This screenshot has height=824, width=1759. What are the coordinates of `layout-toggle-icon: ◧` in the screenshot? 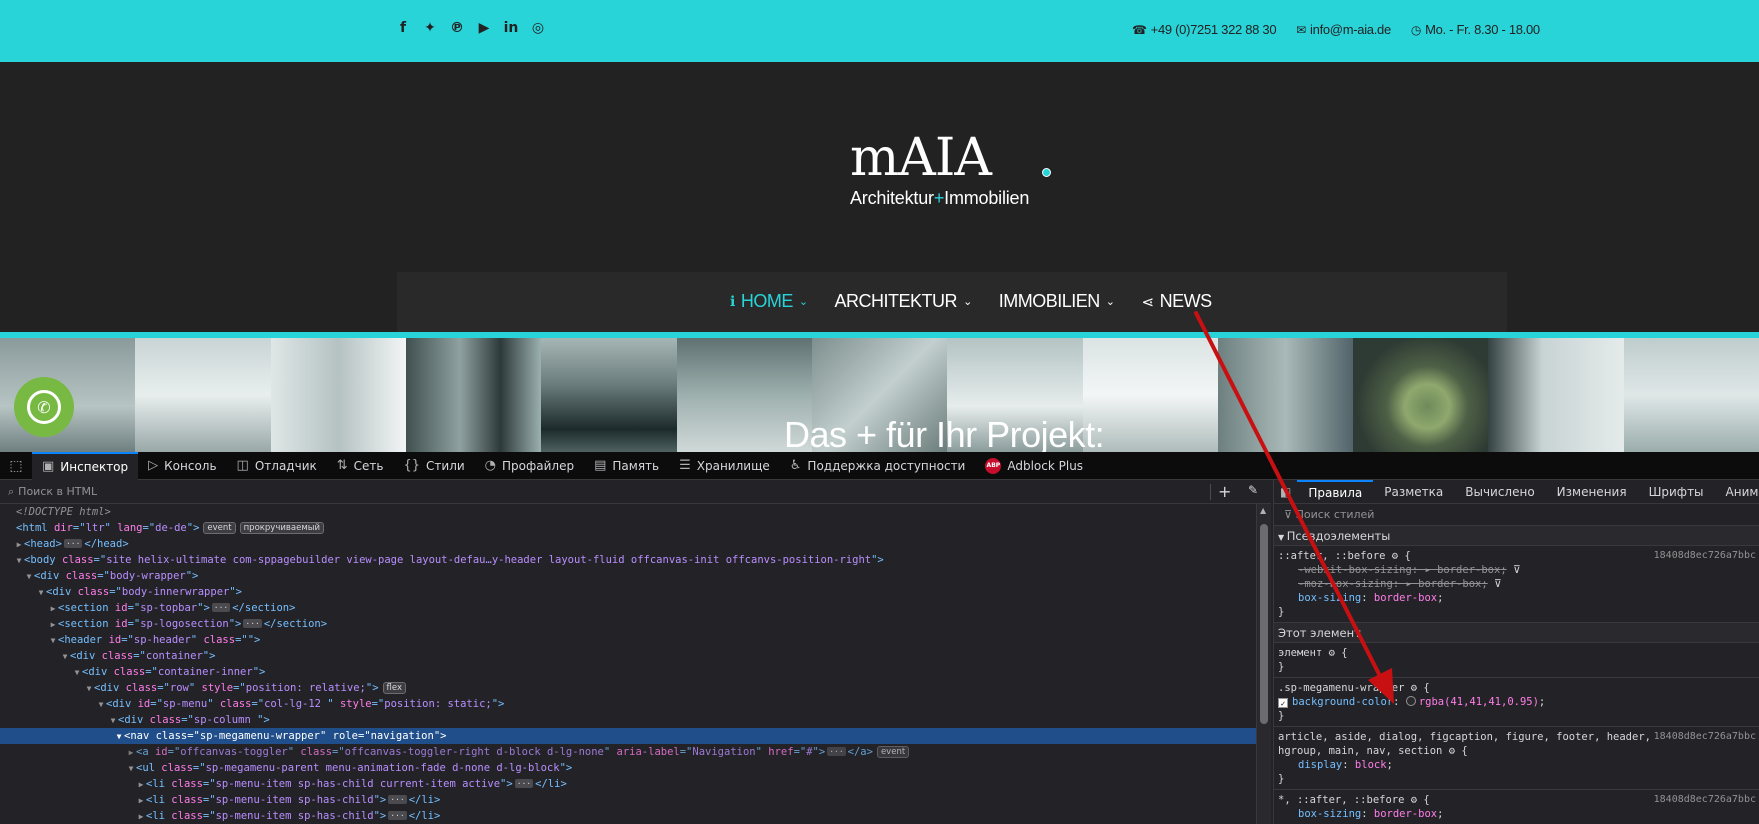 It's located at (1285, 492).